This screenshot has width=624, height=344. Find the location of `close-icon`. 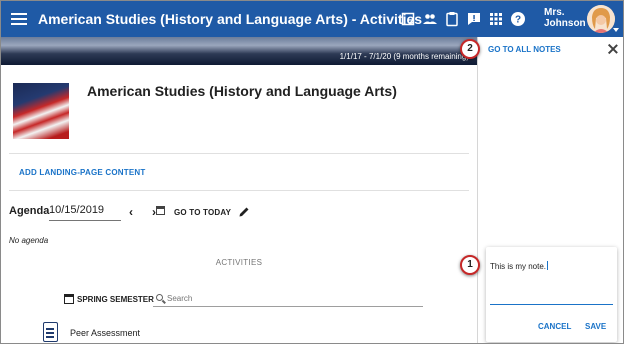

close-icon is located at coordinates (613, 49).